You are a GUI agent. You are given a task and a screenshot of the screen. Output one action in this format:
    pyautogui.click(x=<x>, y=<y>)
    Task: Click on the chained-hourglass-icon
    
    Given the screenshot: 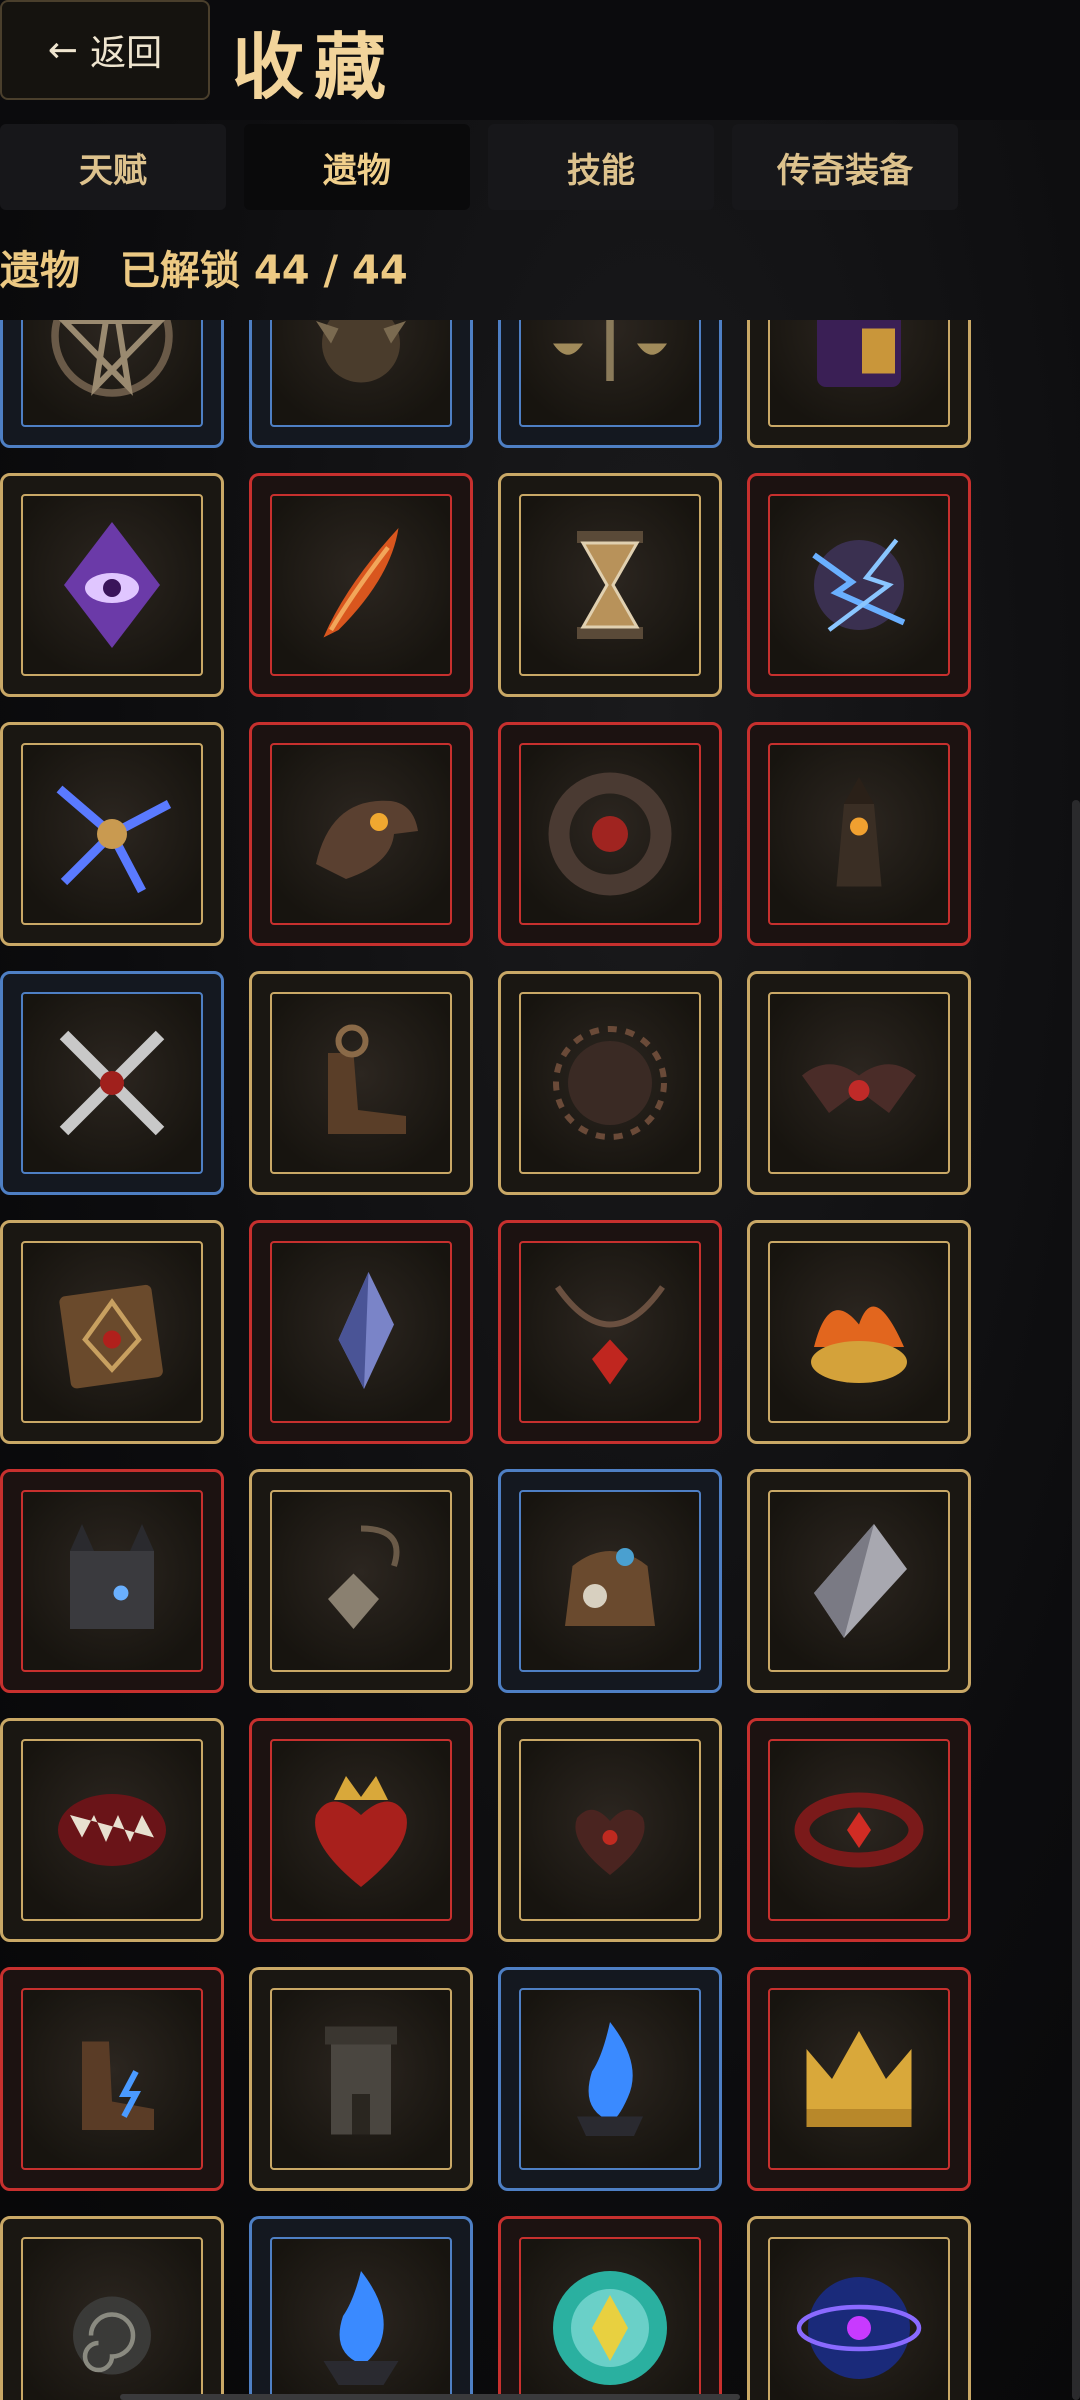 What is the action you would take?
    pyautogui.click(x=610, y=585)
    